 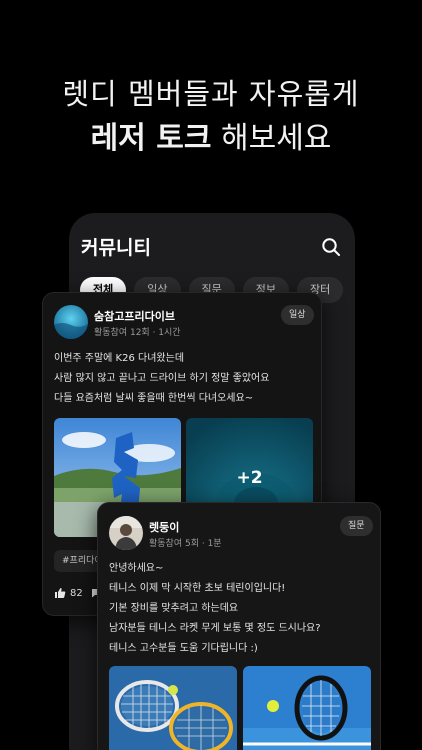 I want to click on headline-line-2: 레저 토크 해보세요, so click(x=211, y=139).